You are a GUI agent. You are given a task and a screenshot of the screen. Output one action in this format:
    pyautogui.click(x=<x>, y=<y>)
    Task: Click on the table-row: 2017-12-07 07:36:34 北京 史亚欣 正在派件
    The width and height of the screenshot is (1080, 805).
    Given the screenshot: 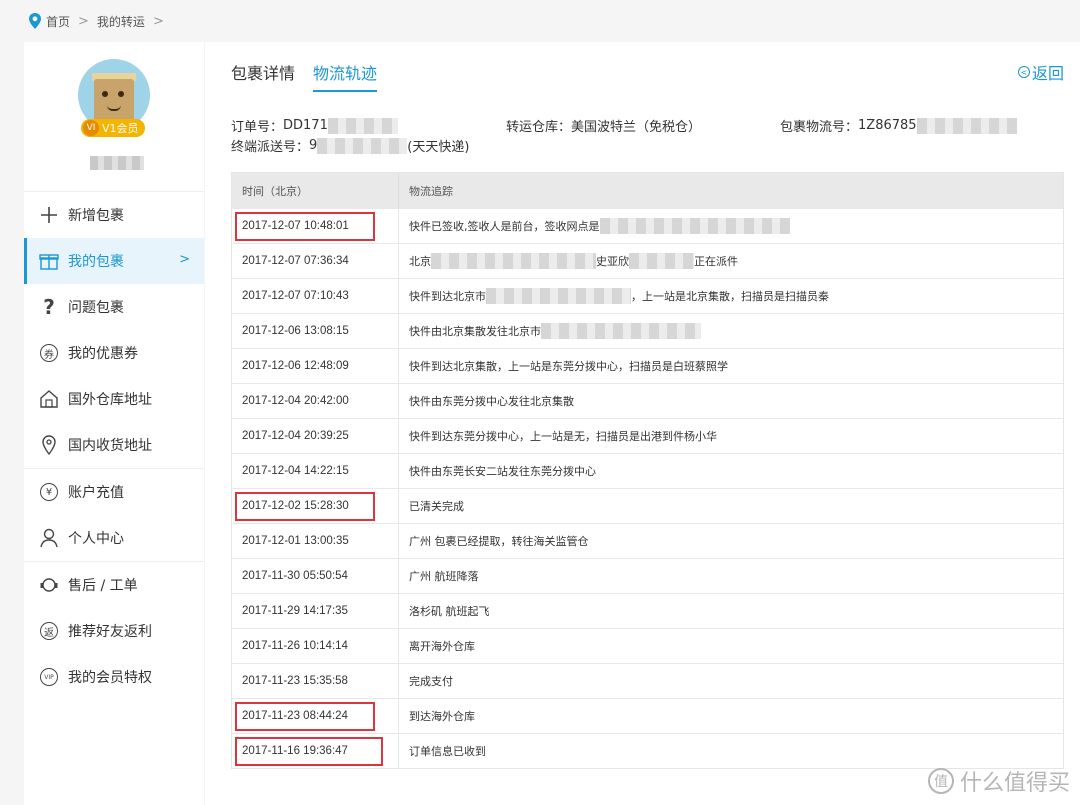 What is the action you would take?
    pyautogui.click(x=647, y=260)
    